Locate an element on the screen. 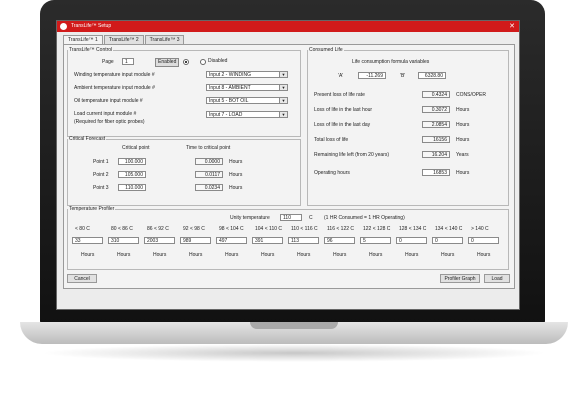  last-hour-value: 0.3072 is located at coordinates (436, 109).